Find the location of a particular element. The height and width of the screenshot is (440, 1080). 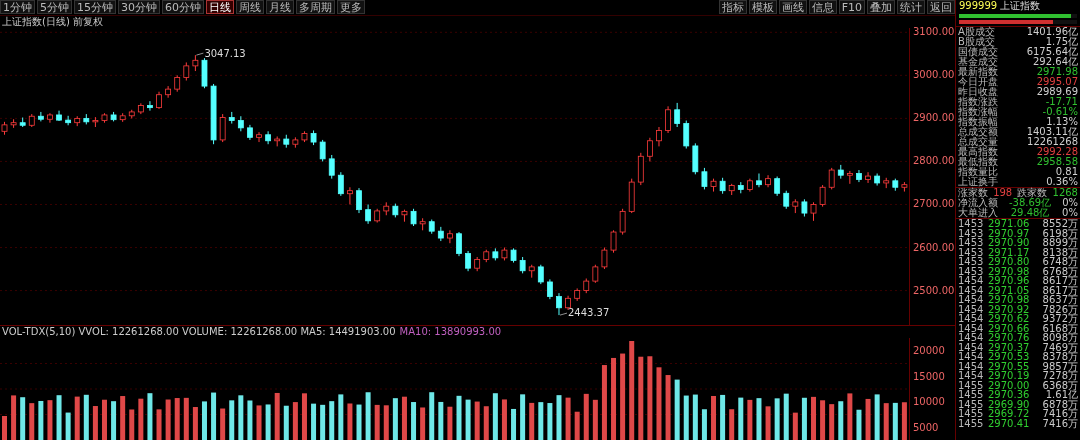

tool-button: 返回 is located at coordinates (941, 7).